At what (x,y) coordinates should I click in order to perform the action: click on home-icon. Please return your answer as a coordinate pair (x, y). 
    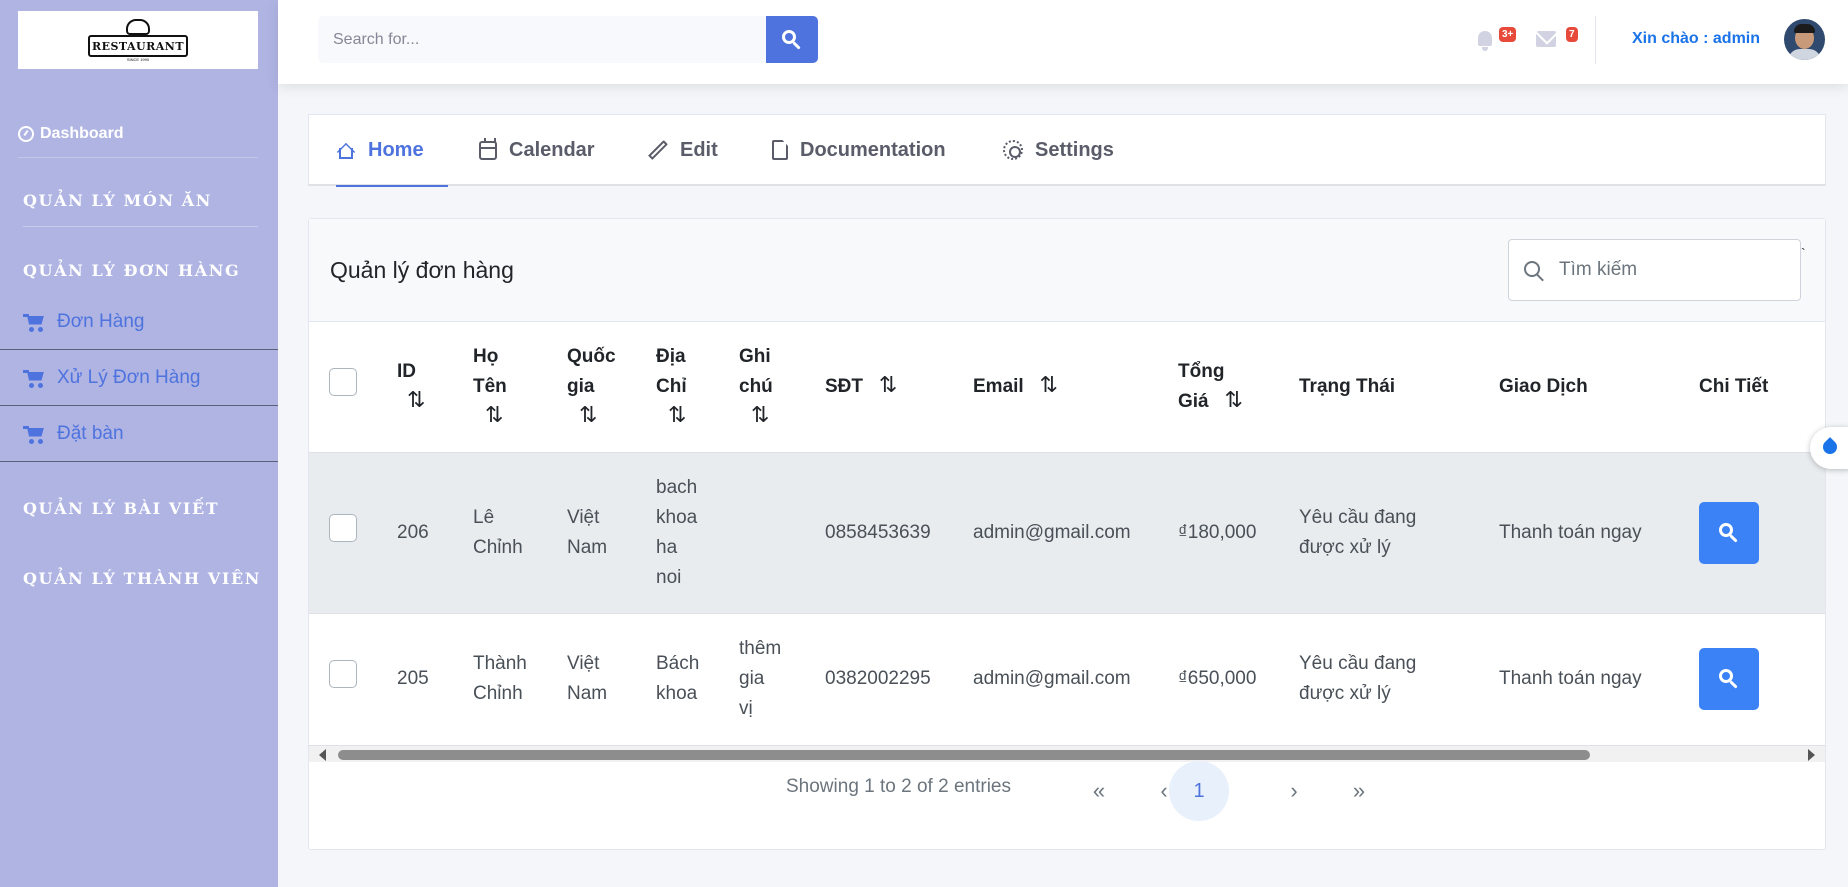
    Looking at the image, I should click on (346, 151).